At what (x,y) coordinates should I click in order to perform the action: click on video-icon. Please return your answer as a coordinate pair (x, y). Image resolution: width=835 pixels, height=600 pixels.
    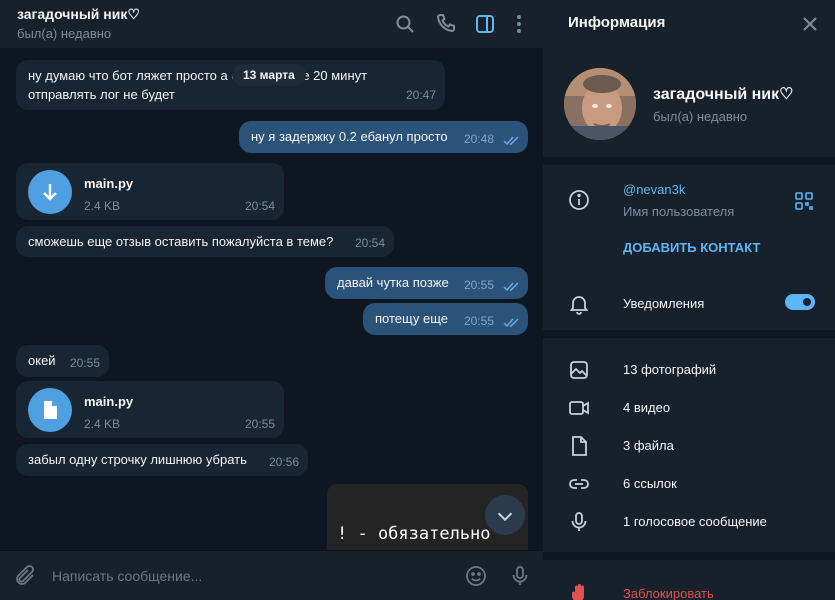
    Looking at the image, I should click on (579, 408).